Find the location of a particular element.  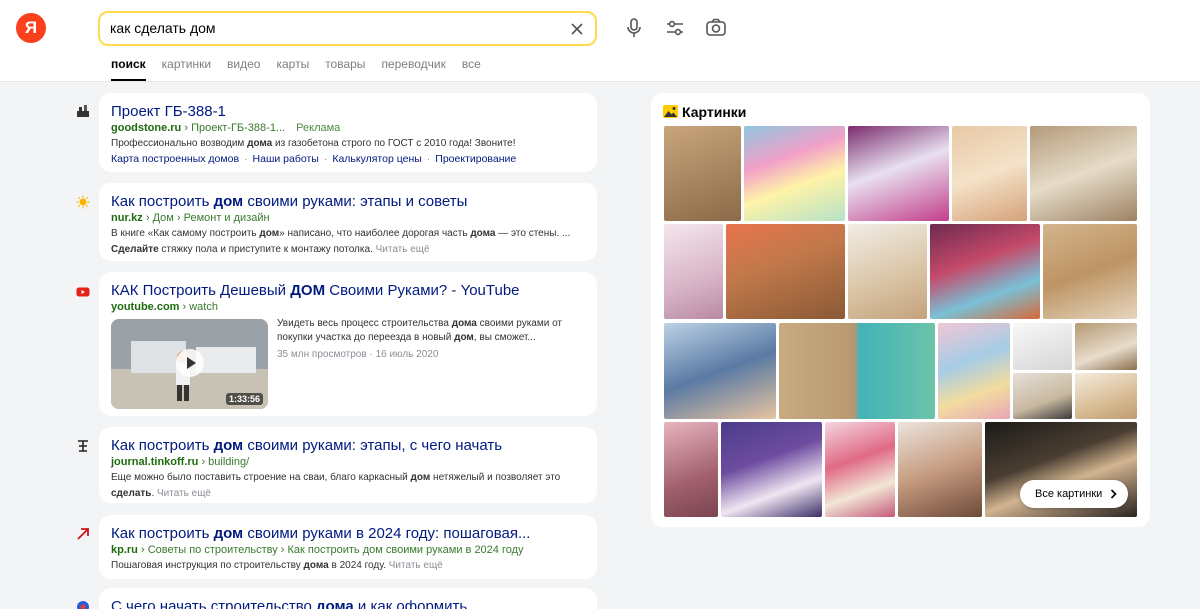

tab-search: поиск is located at coordinates (128, 69).